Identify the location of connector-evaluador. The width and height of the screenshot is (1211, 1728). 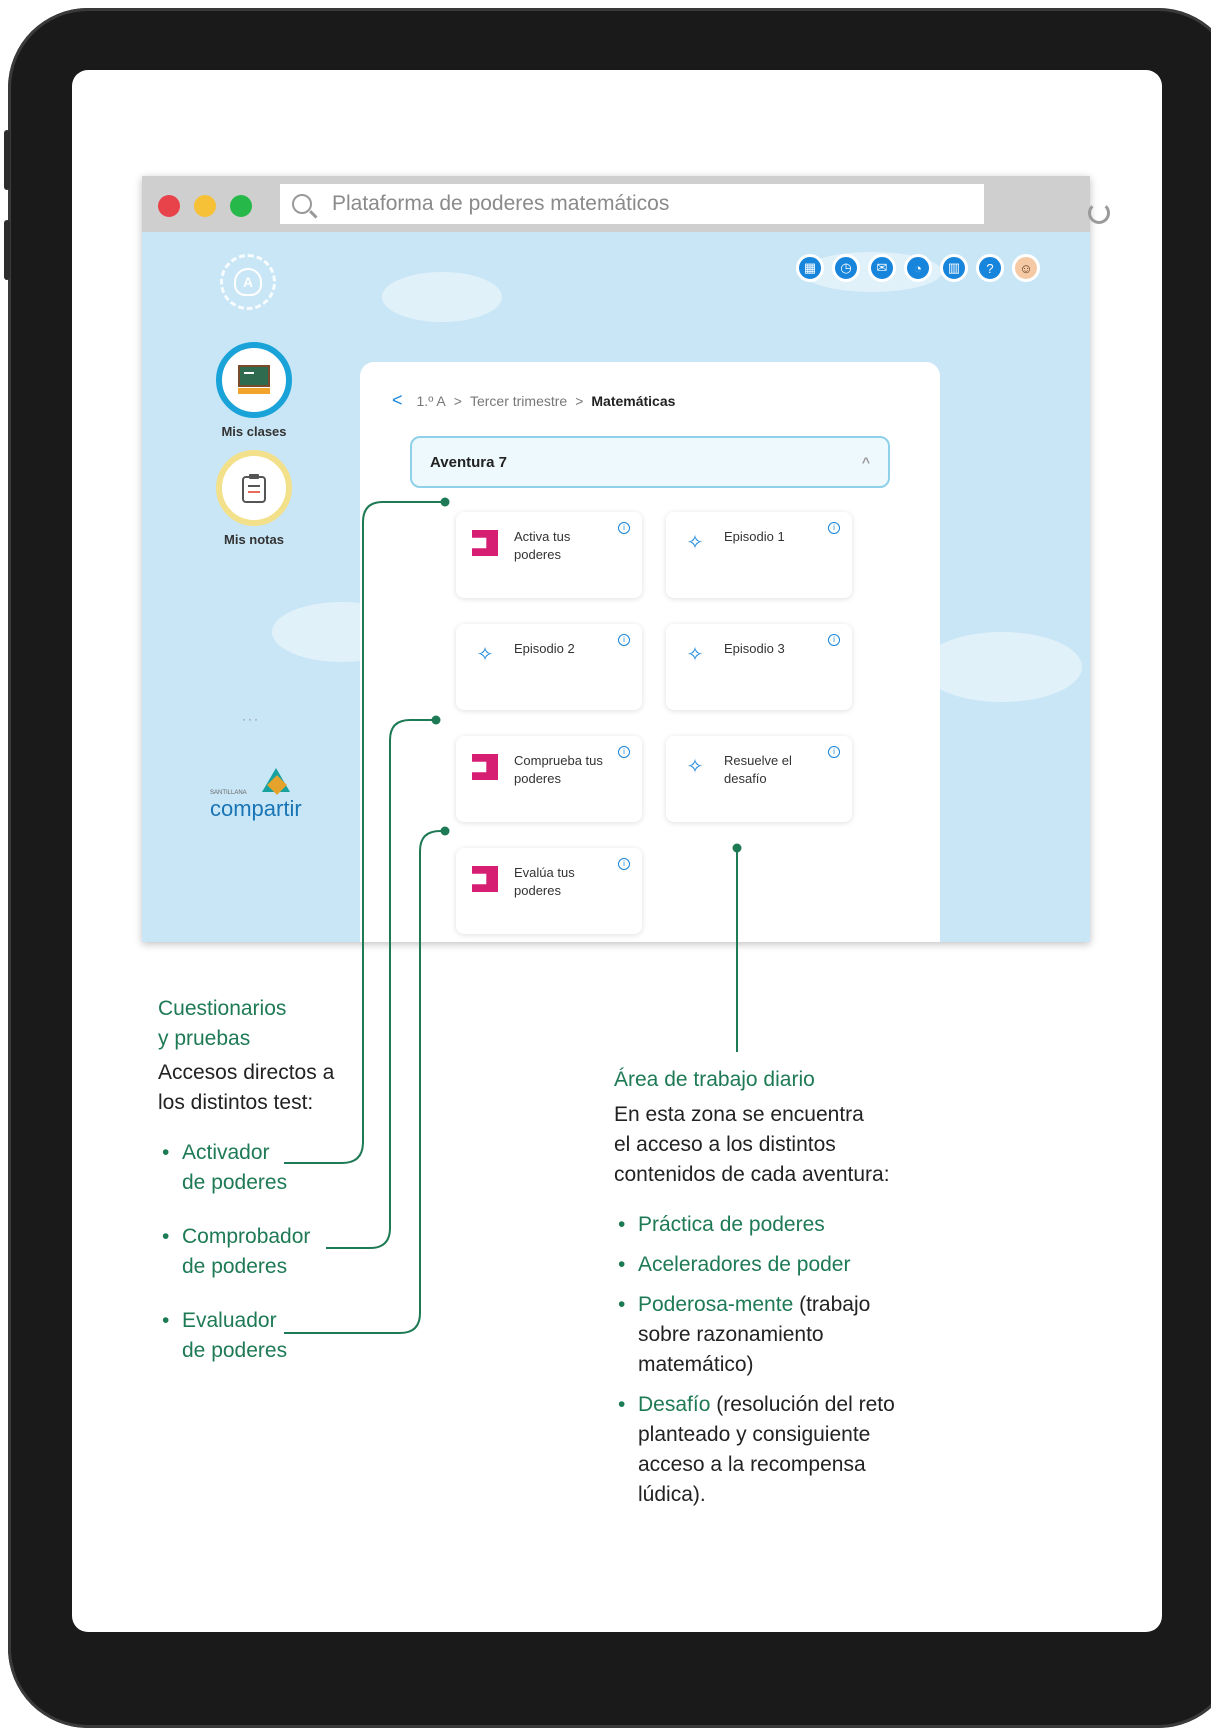
(364, 1082).